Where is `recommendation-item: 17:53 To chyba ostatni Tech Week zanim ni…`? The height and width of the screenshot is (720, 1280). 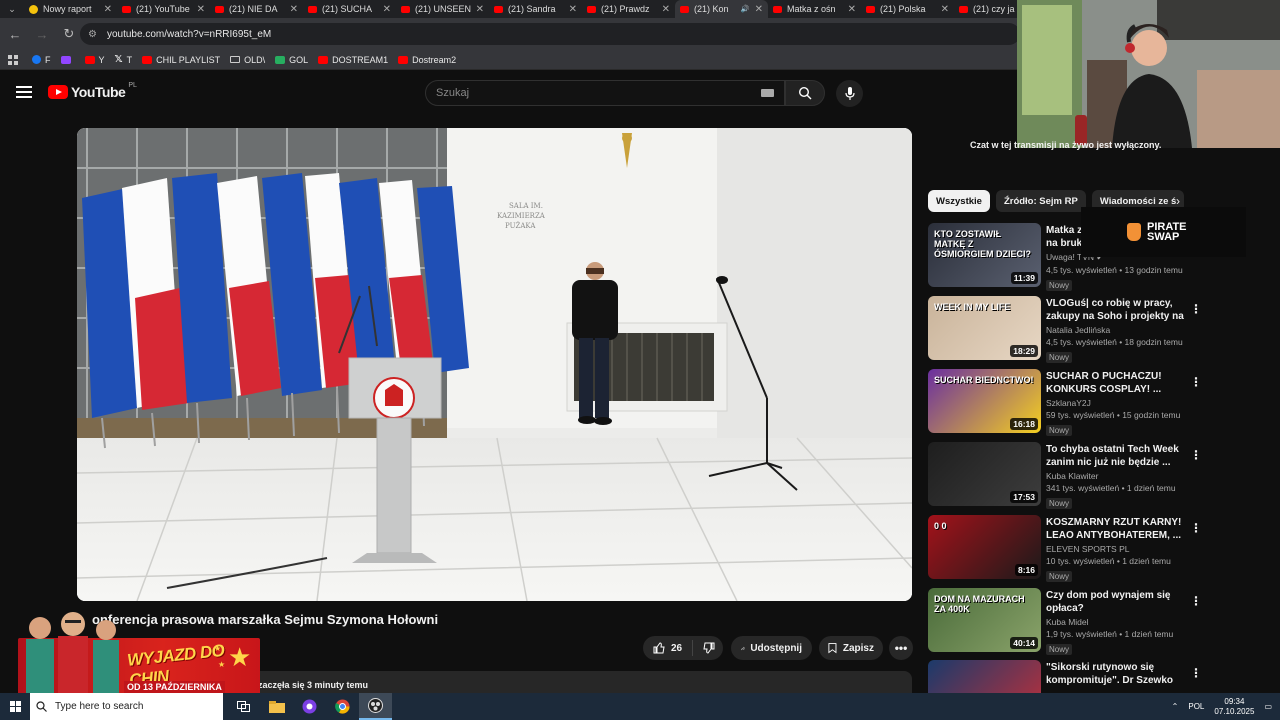
recommendation-item: 17:53 To chyba ostatni Tech Week zanim ni… is located at coordinates (1065, 475).